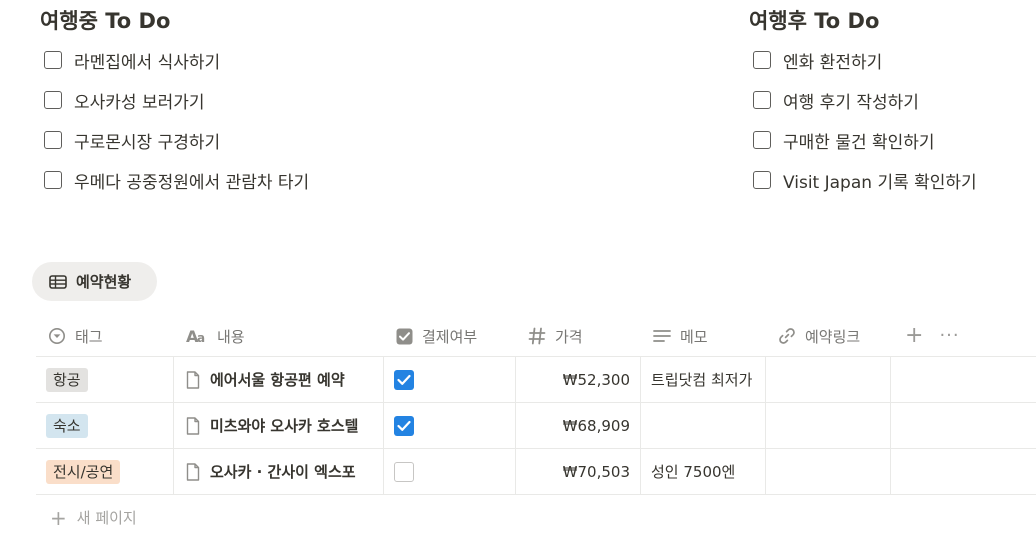 The width and height of the screenshot is (1036, 543). What do you see at coordinates (201, 337) in the screenshot?
I see `svg-text: a` at bounding box center [201, 337].